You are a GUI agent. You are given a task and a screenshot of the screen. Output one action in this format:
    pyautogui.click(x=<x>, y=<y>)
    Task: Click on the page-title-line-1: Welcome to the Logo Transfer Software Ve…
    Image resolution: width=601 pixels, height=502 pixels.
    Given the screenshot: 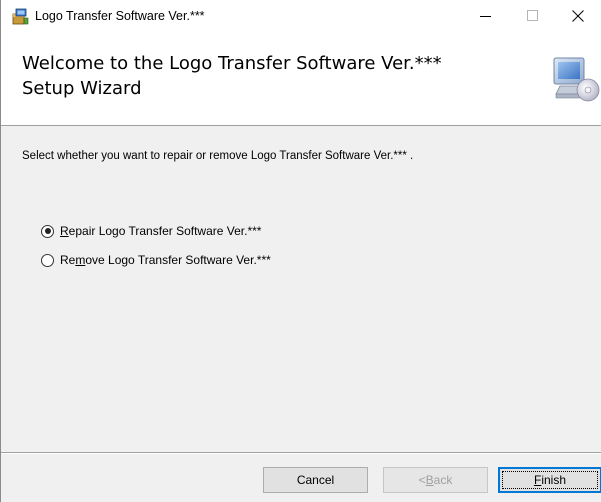 What is the action you would take?
    pyautogui.click(x=232, y=63)
    